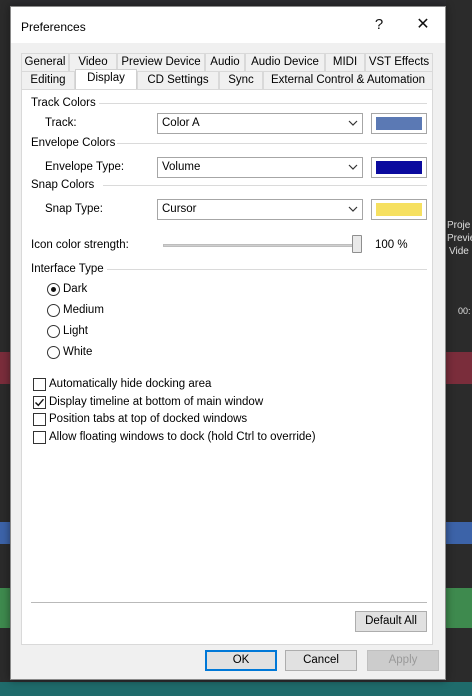  Describe the element at coordinates (45, 62) in the screenshot. I see `tab-general: General` at that location.